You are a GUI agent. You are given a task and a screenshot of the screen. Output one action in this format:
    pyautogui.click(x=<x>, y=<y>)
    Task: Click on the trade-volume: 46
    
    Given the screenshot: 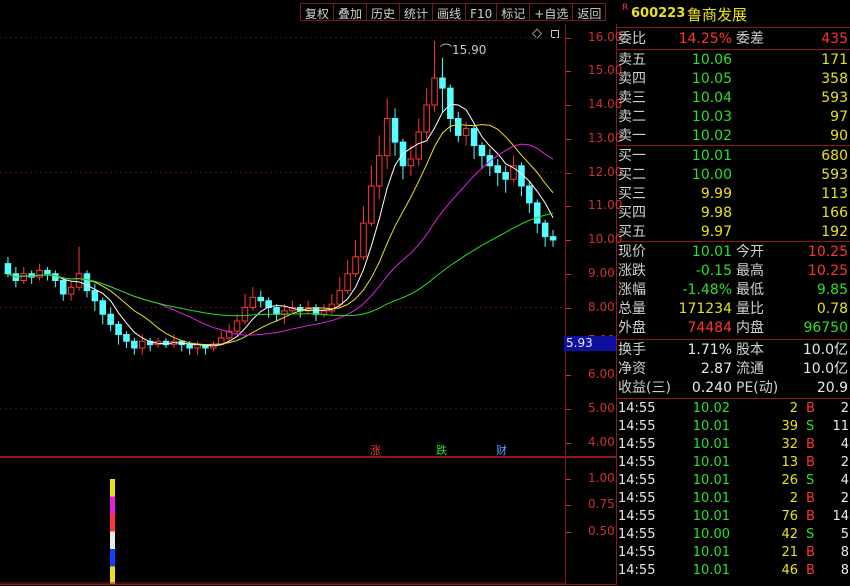 What is the action you would take?
    pyautogui.click(x=789, y=570)
    